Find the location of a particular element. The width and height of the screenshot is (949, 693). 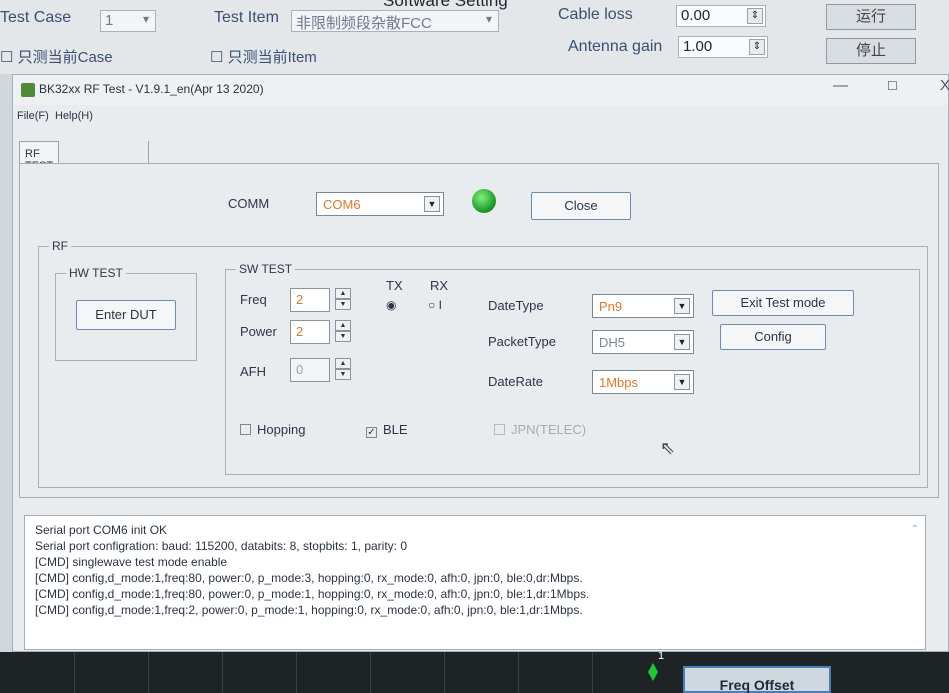

menu-file: File(F) is located at coordinates (33, 116).